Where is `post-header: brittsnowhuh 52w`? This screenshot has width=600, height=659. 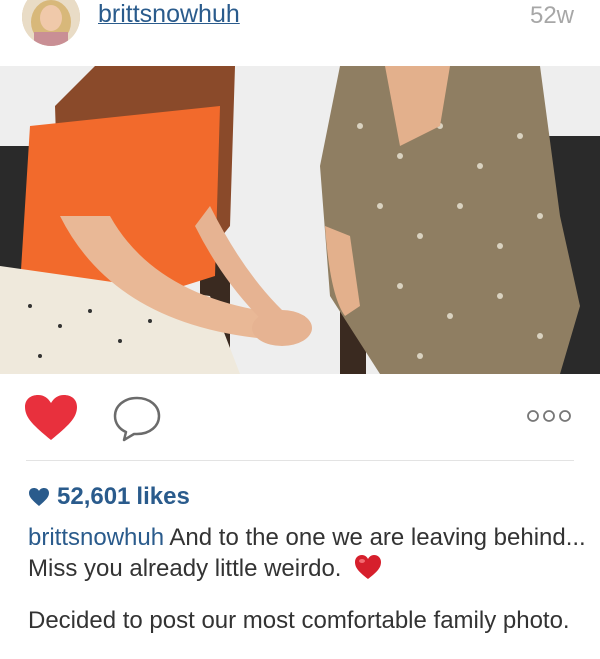
post-header: brittsnowhuh 52w is located at coordinates (300, 31).